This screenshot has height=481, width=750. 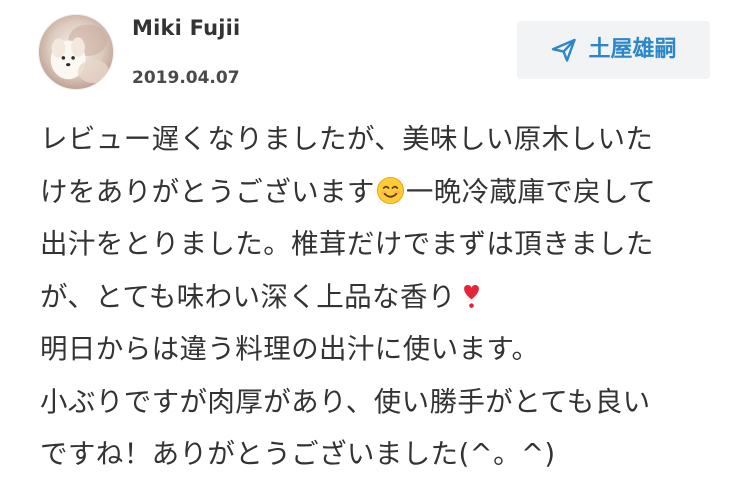 What do you see at coordinates (564, 50) in the screenshot?
I see `paper-plane-icon` at bounding box center [564, 50].